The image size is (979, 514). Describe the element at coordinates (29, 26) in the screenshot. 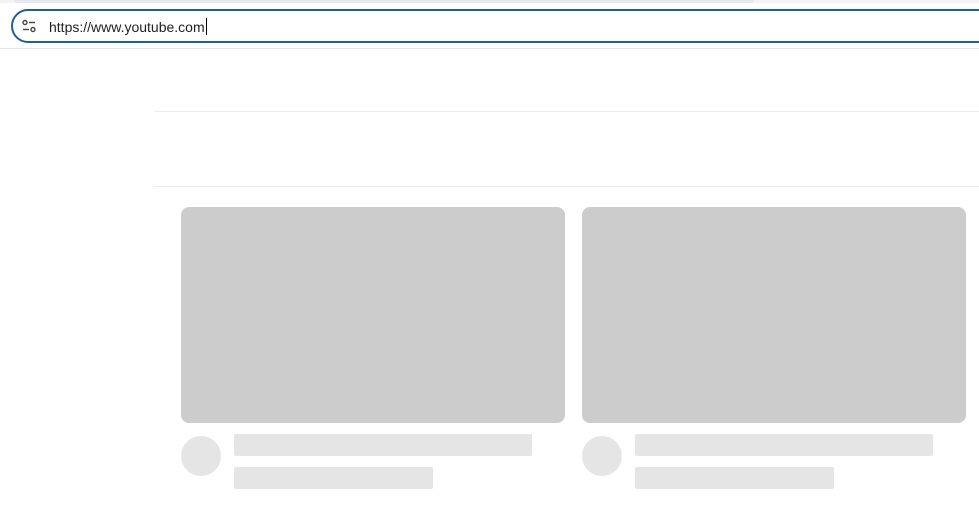

I see `tune-icon` at that location.